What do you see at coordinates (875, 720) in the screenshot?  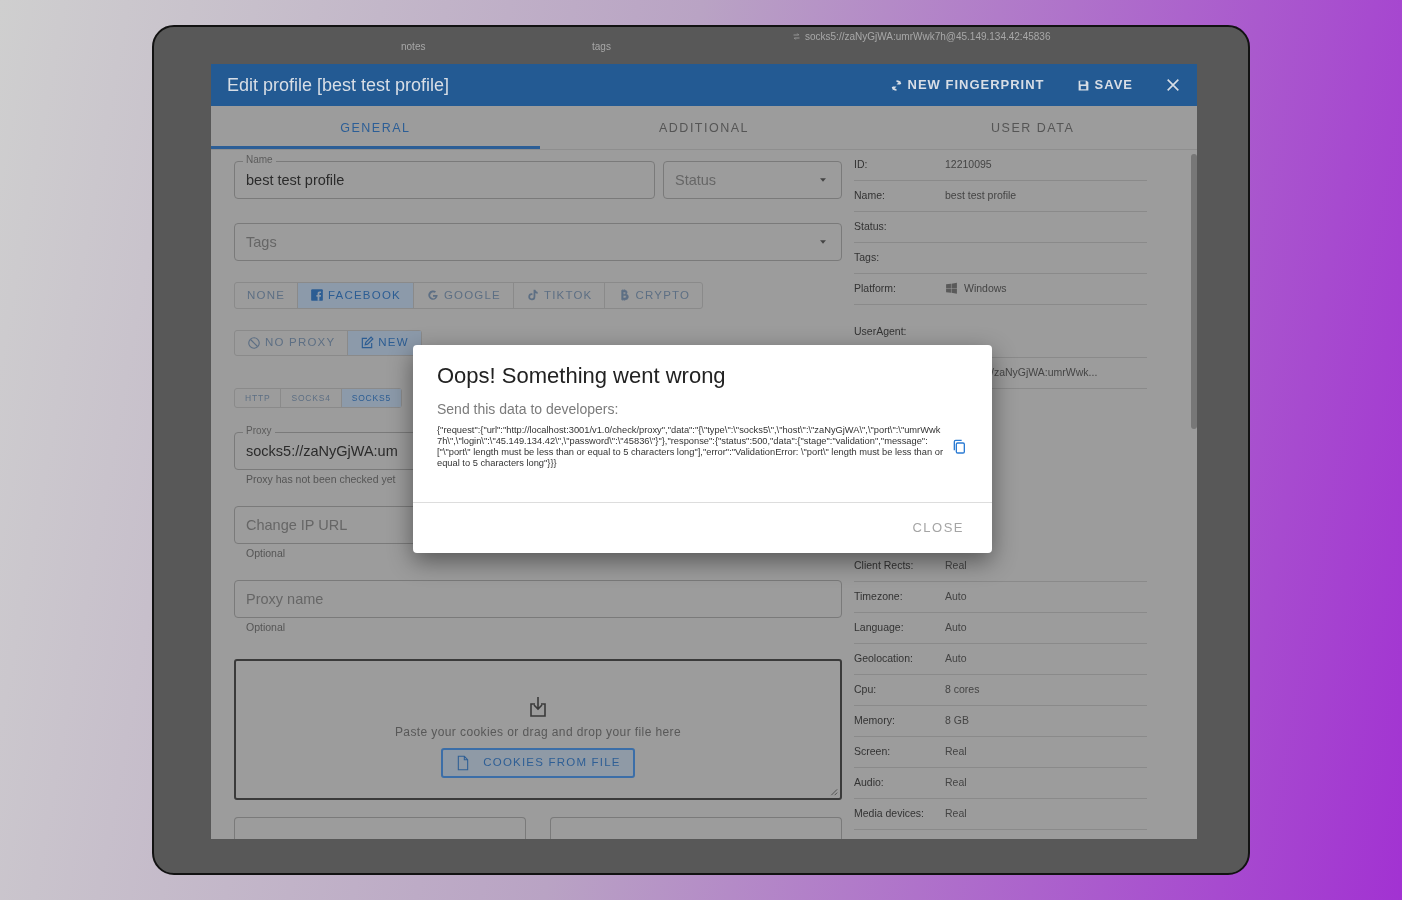 I see `info-label: Memory:` at bounding box center [875, 720].